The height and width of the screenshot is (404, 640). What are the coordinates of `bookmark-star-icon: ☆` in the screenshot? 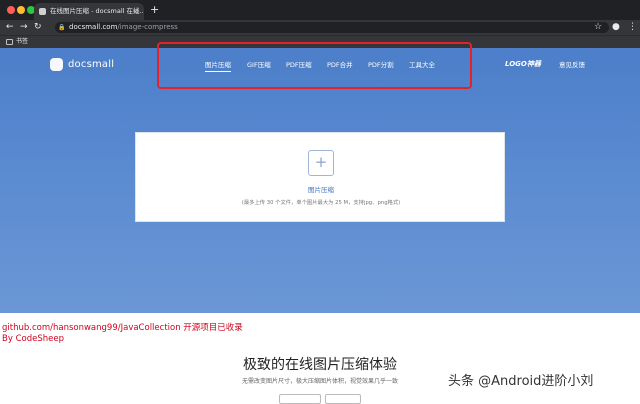 It's located at (598, 27).